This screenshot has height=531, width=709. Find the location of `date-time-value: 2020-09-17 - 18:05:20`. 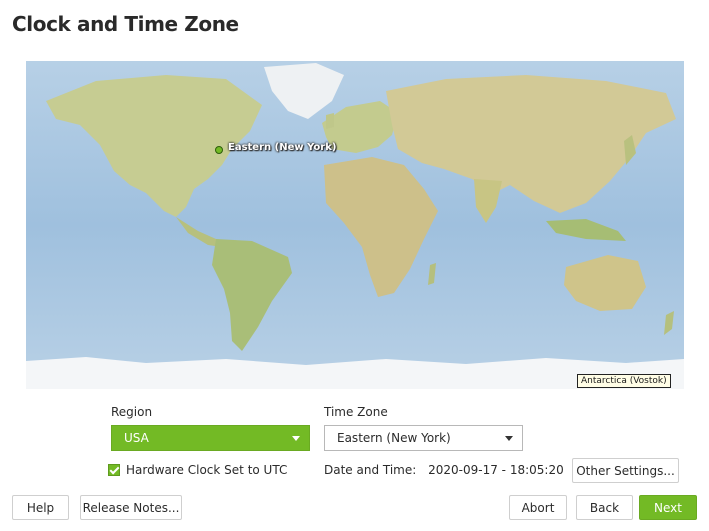

date-time-value: 2020-09-17 - 18:05:20 is located at coordinates (496, 470).